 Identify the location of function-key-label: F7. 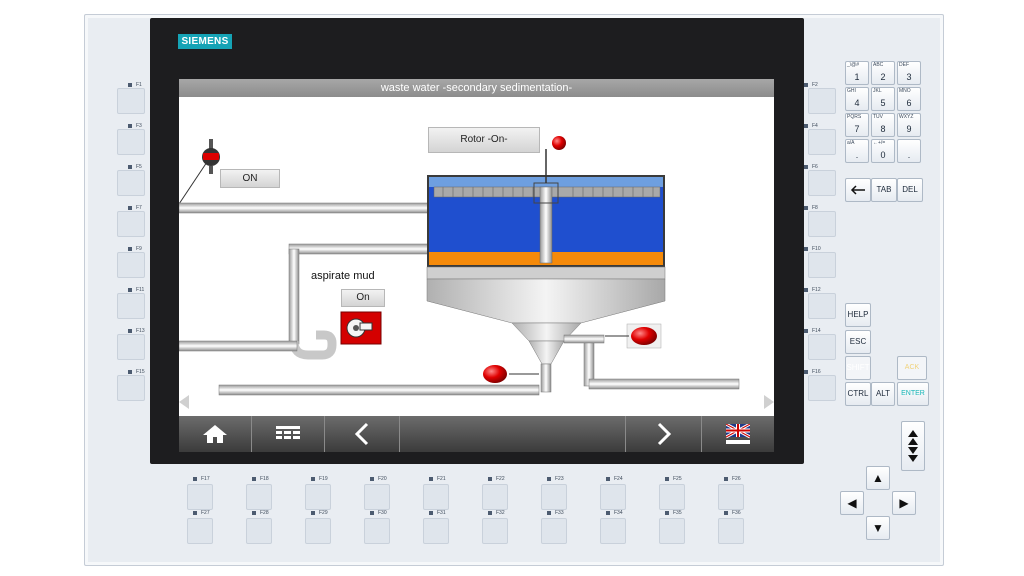
(139, 208).